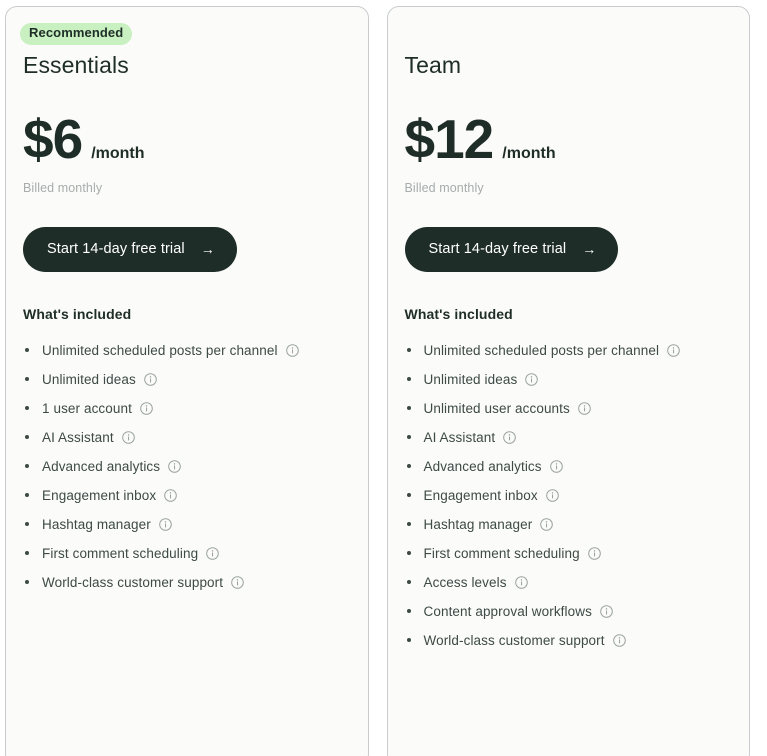  What do you see at coordinates (76, 34) in the screenshot?
I see `recommended-badge: Recommended` at bounding box center [76, 34].